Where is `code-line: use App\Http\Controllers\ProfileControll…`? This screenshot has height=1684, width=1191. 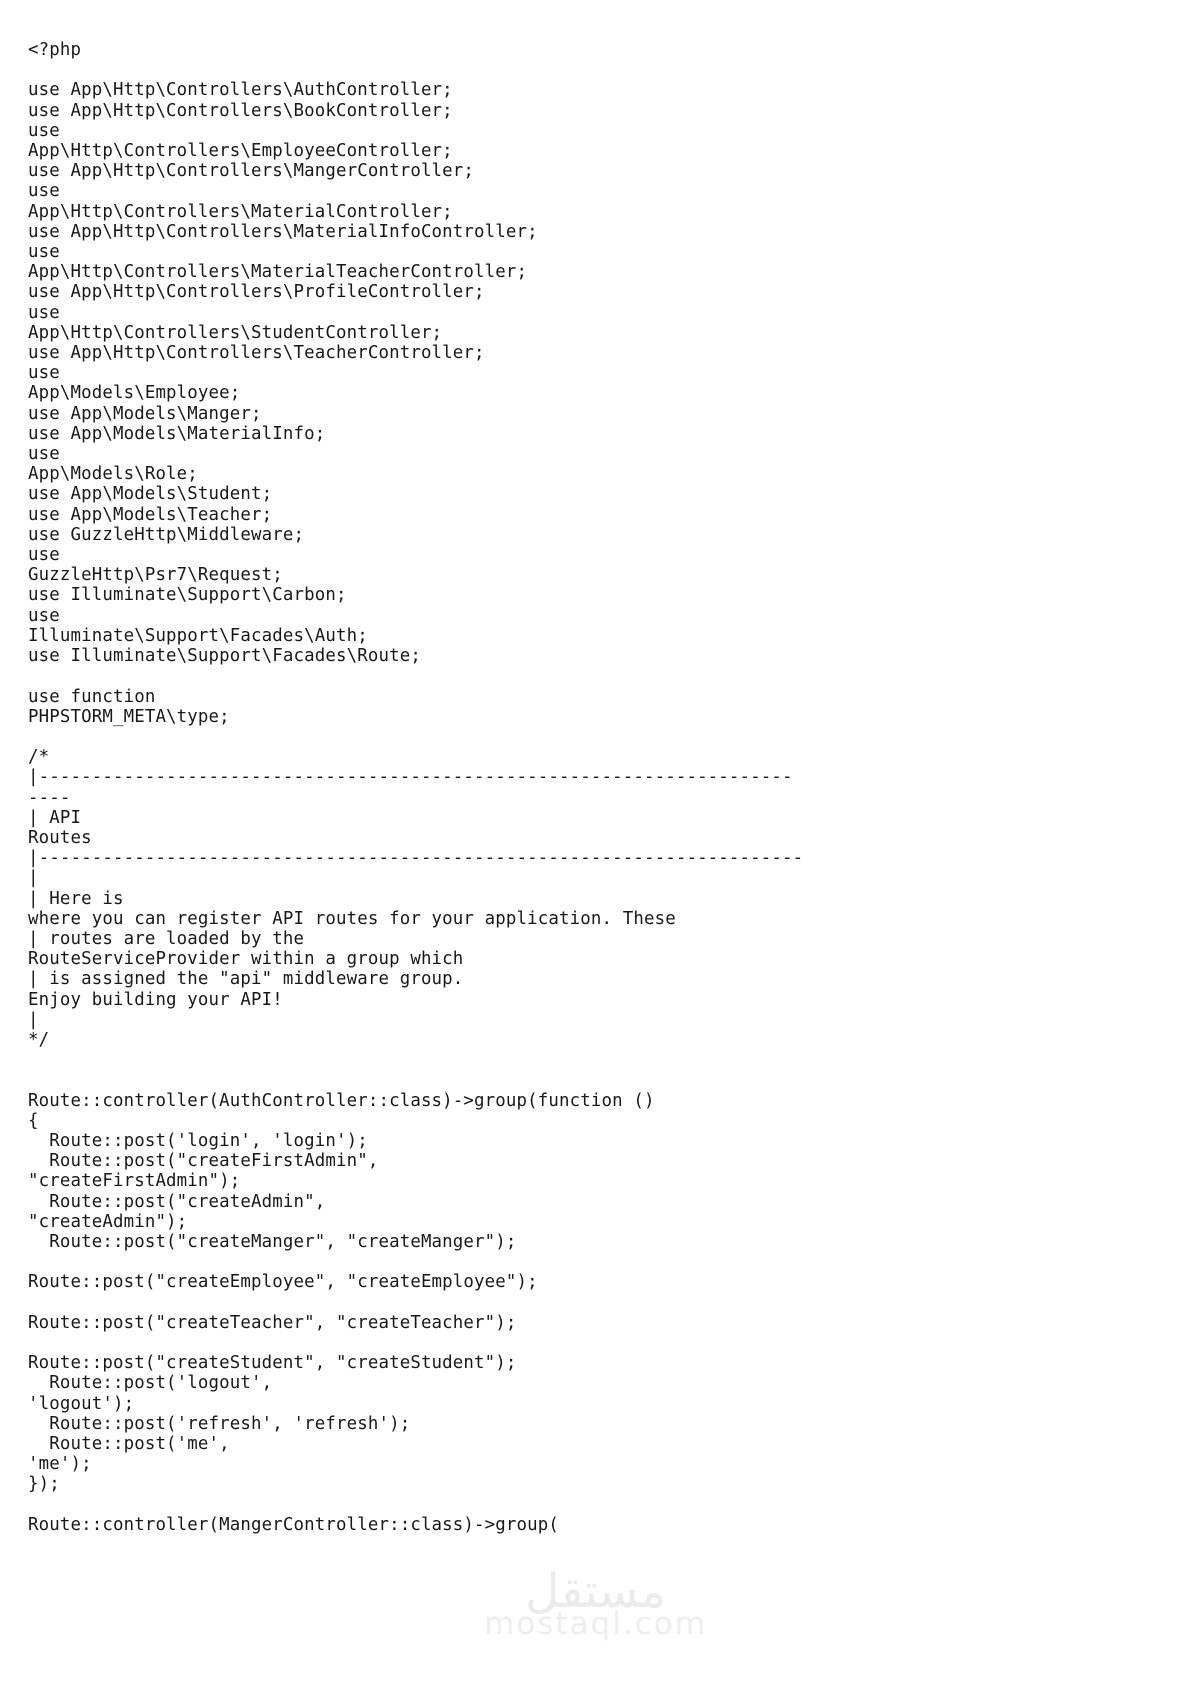
code-line: use App\Http\Controllers\ProfileControll… is located at coordinates (256, 292).